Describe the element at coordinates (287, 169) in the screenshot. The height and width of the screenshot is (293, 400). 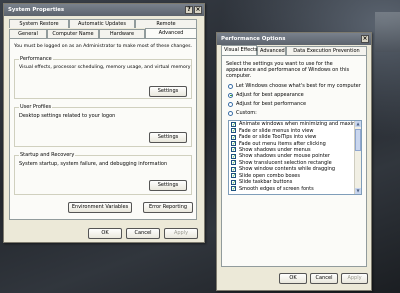
I see `effect-label: Show window contents while dragging` at that location.